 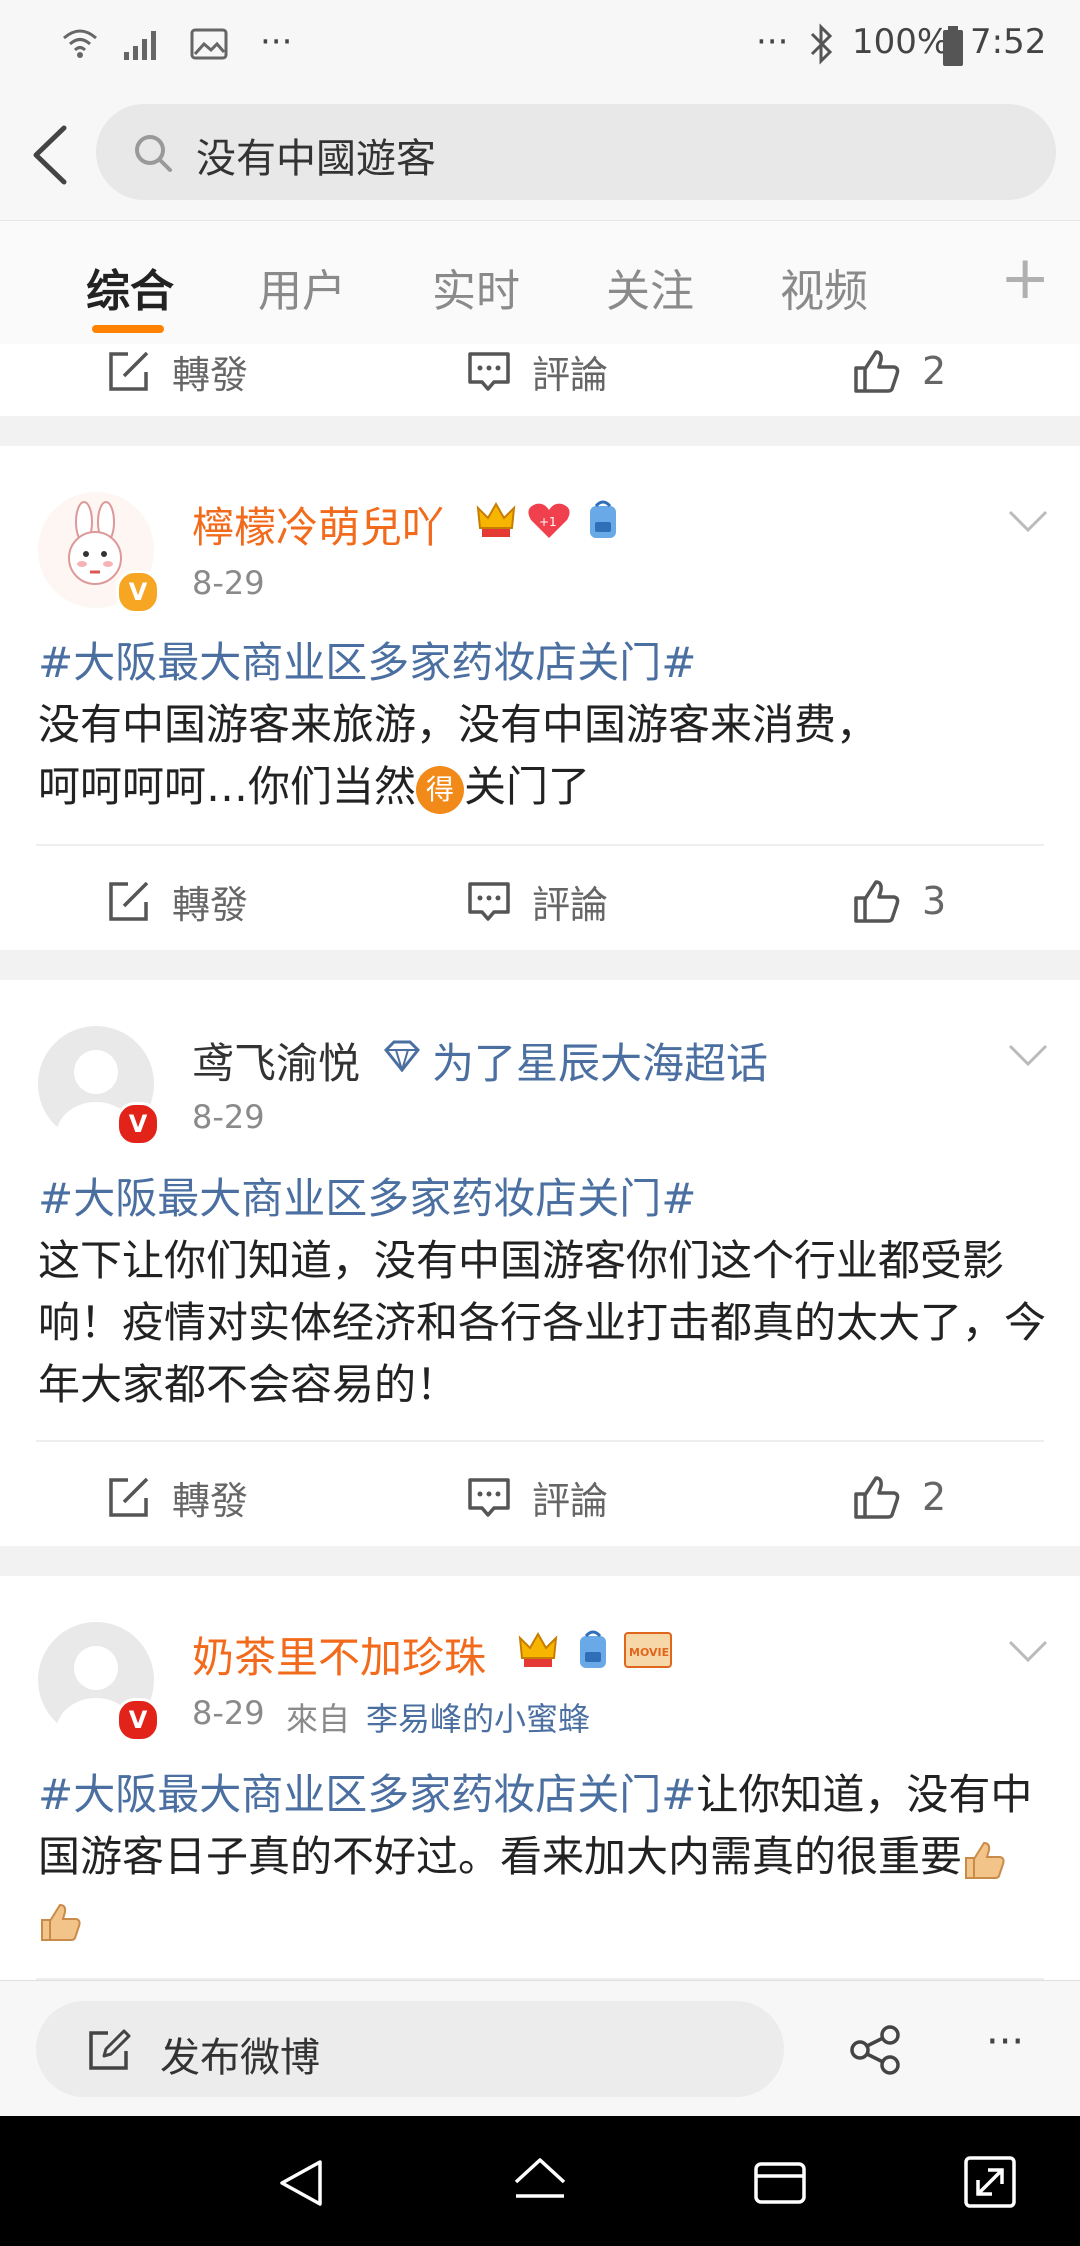 What do you see at coordinates (276, 42) in the screenshot?
I see `status-more-left: ···` at bounding box center [276, 42].